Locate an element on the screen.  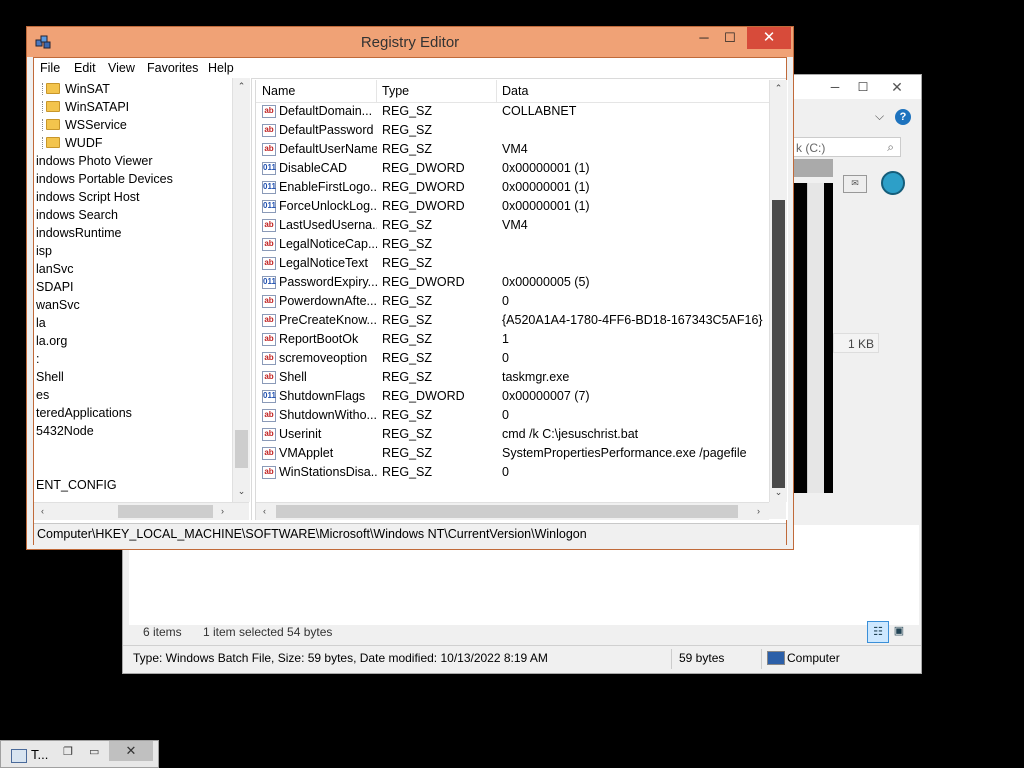
value-row: ab Shell REG_SZ taskmgr.exe is located at coordinates (512, 377).